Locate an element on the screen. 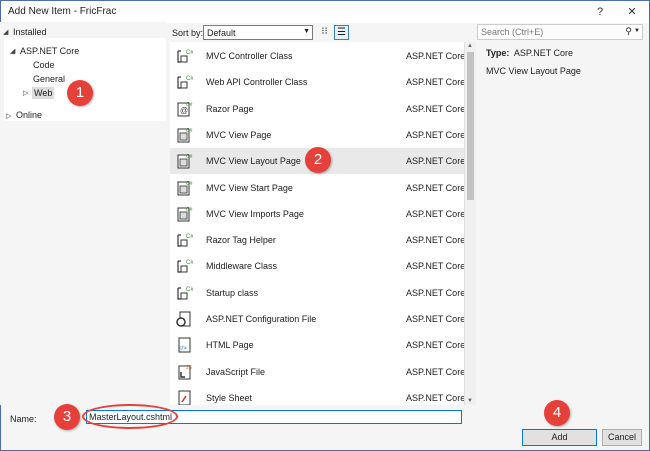 The height and width of the screenshot is (451, 650). template-name: MVC View Page is located at coordinates (239, 134).